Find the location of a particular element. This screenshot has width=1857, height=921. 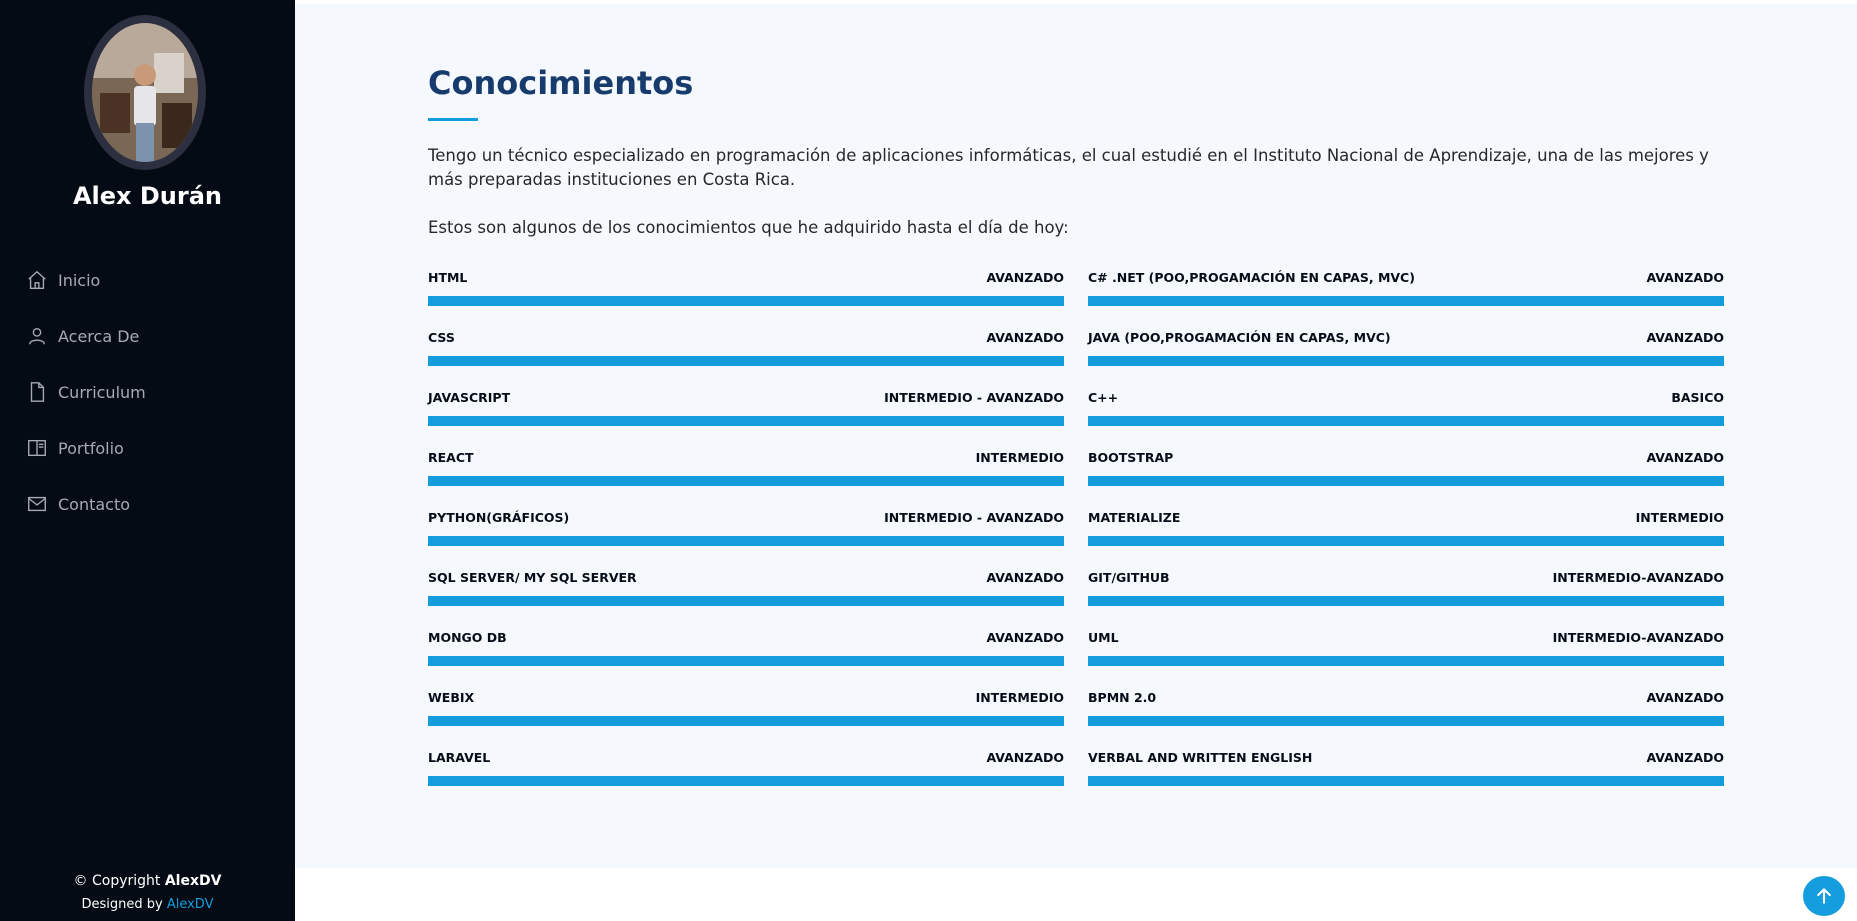

skill-header: MATERIALIZE INTERMEDIO is located at coordinates (1406, 518).